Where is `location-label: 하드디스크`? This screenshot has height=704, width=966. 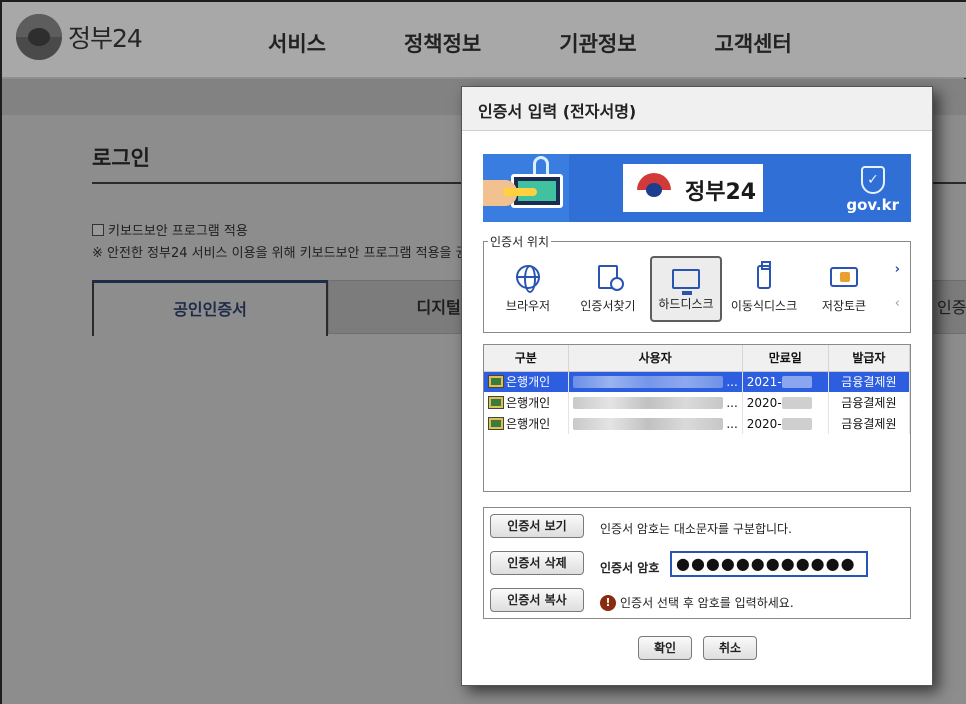
location-label: 하드디스크 is located at coordinates (686, 304).